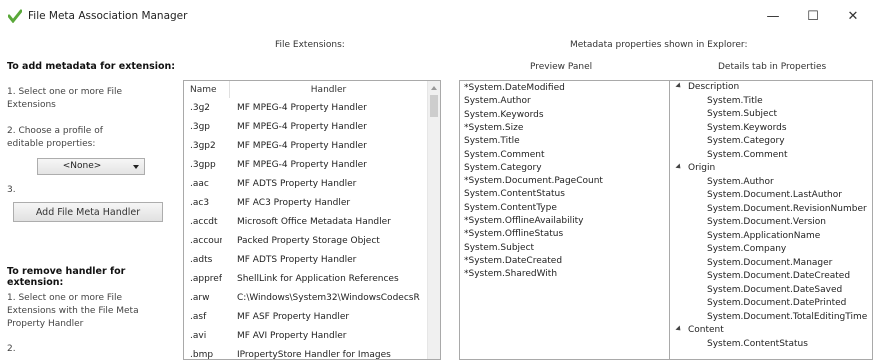 The height and width of the screenshot is (360, 873). I want to click on column-header-handler: Handler, so click(329, 89).